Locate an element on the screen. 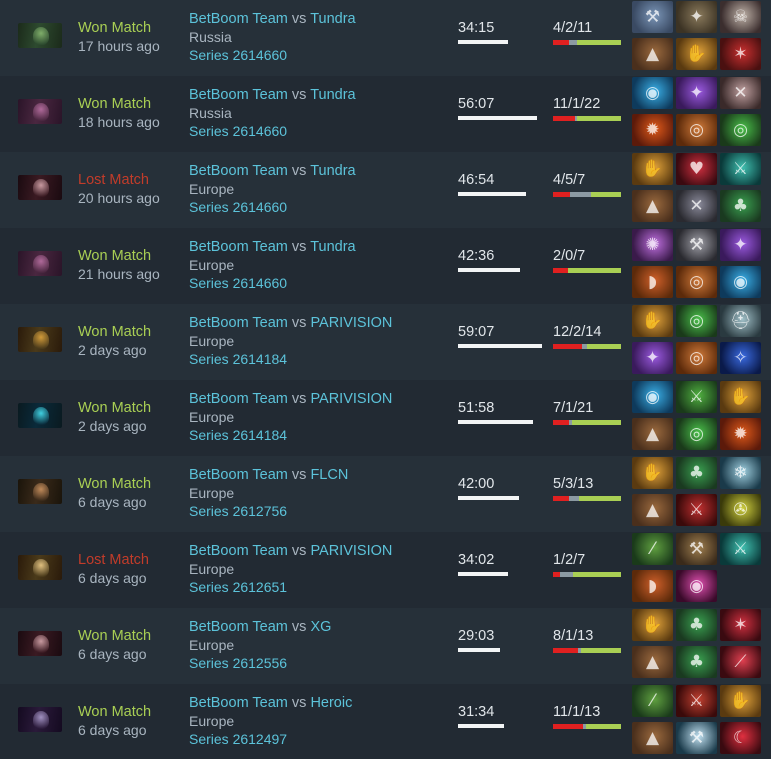 This screenshot has height=759, width=771. series-link: Series 2612651 is located at coordinates (238, 587).